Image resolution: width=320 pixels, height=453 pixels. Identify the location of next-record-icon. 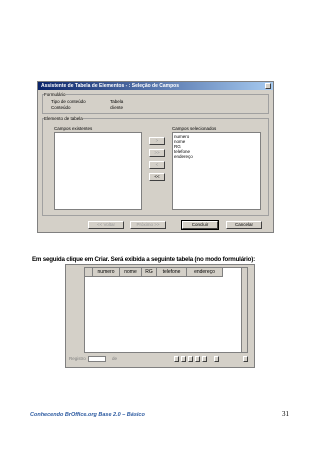
(190, 359).